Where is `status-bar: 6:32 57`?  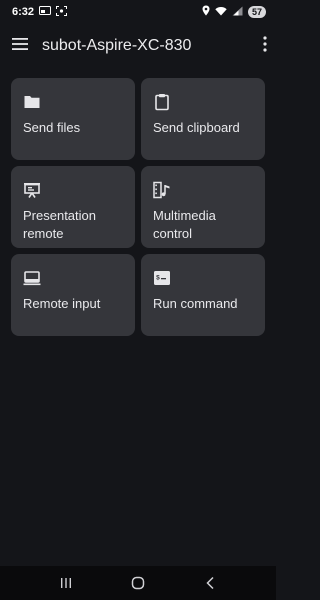
status-bar: 6:32 57 is located at coordinates (138, 12).